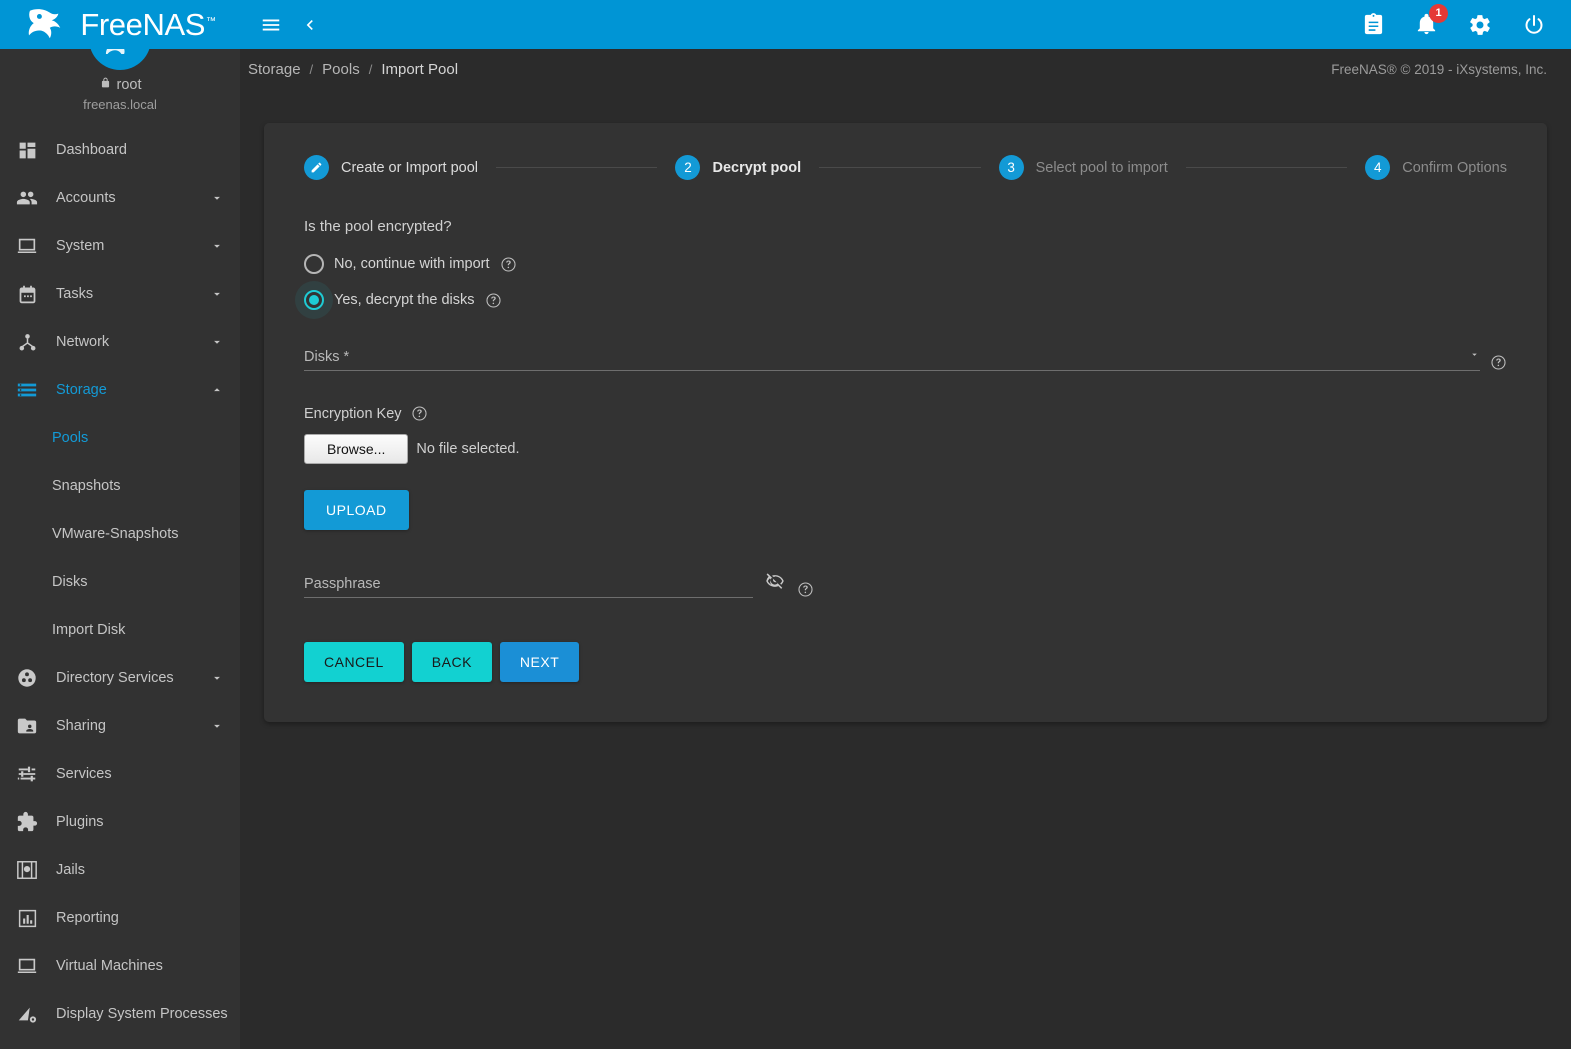 This screenshot has height=1049, width=1571. I want to click on passphrase-input, so click(528, 586).